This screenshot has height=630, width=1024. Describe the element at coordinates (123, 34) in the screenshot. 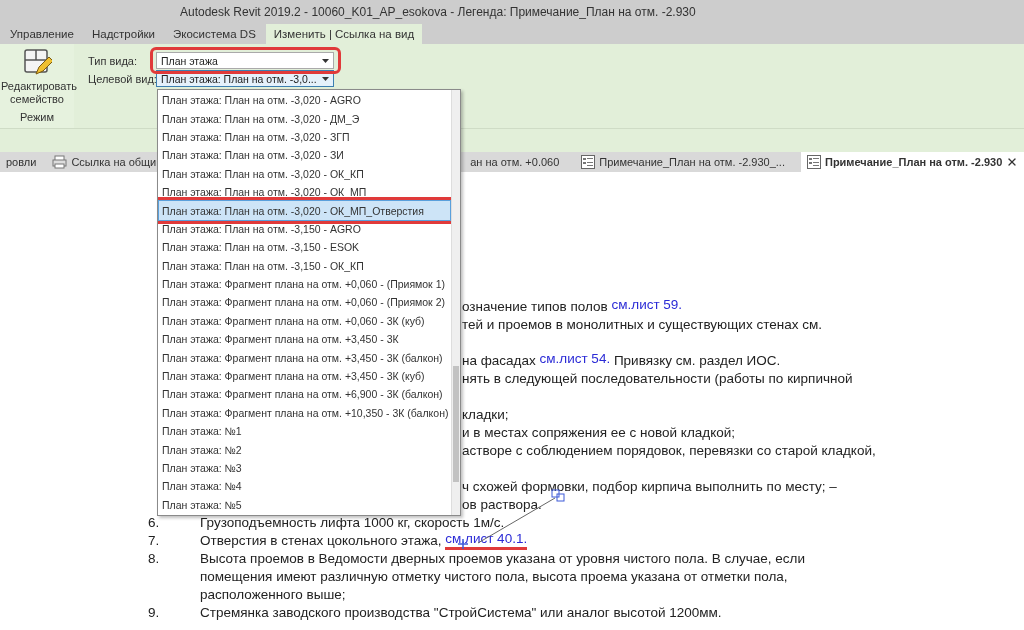

I see `ribbon-tab: Надстройки` at that location.